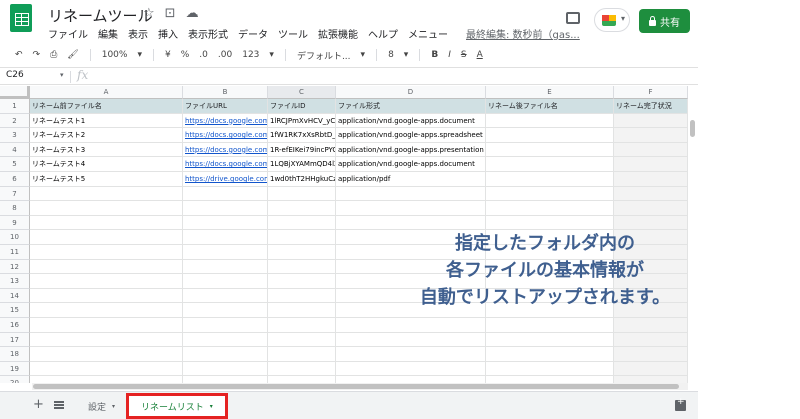 The width and height of the screenshot is (800, 419). I want to click on sheets-logo-icon, so click(21, 18).